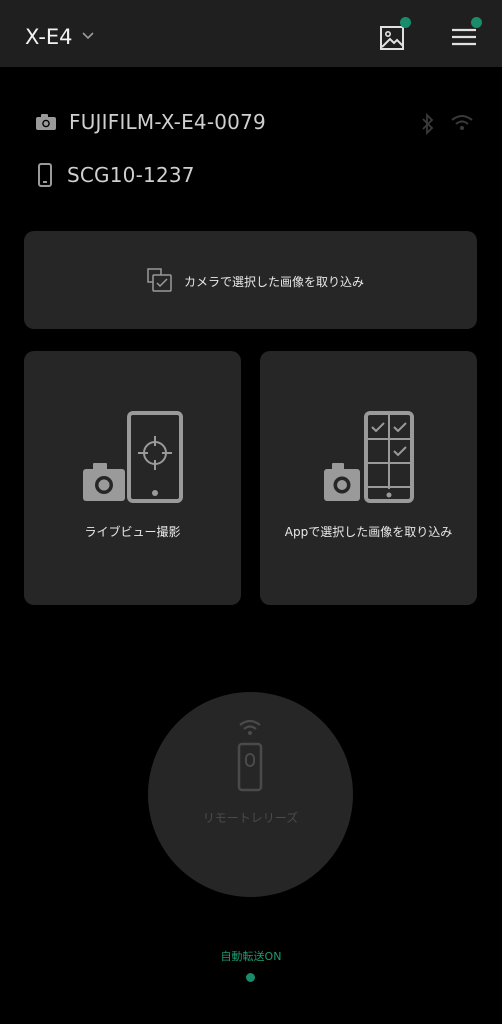  I want to click on live-view-icon, so click(133, 457).